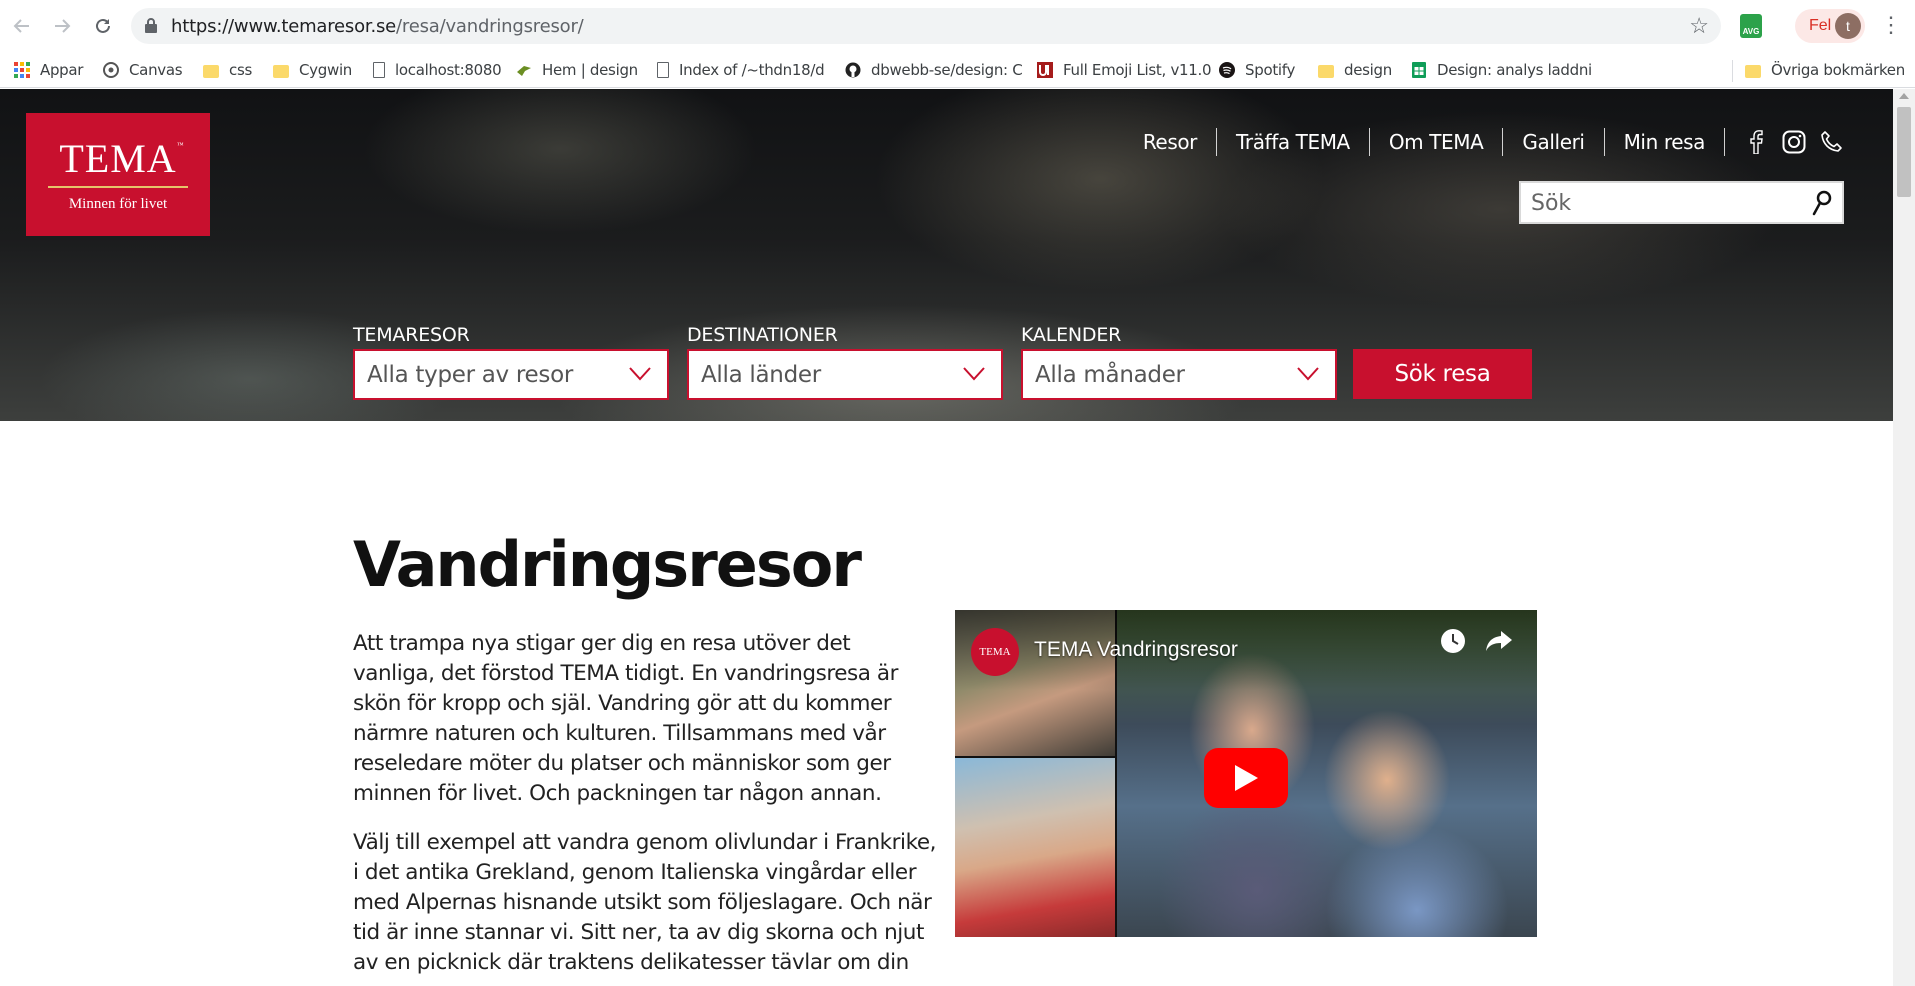  I want to click on site-logo: TEMA ™ Minnen för livet, so click(118, 174).